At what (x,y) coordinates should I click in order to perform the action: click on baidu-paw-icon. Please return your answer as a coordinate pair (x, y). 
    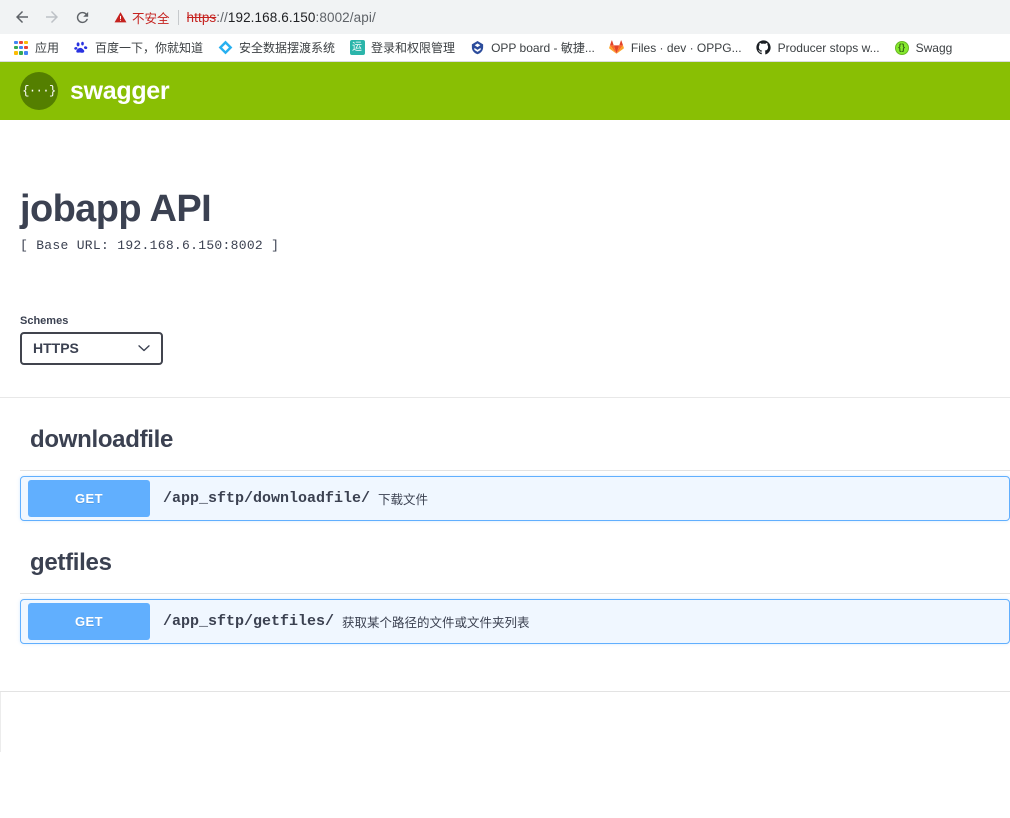
    Looking at the image, I should click on (81, 48).